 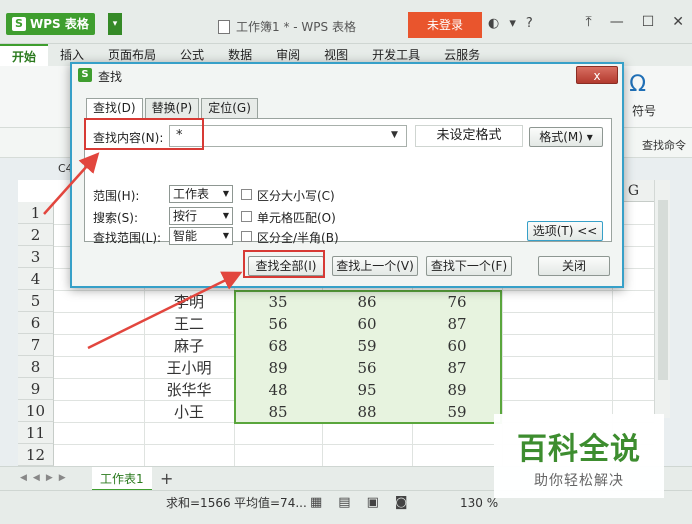 What do you see at coordinates (278, 390) in the screenshot?
I see `cell-value: 48` at bounding box center [278, 390].